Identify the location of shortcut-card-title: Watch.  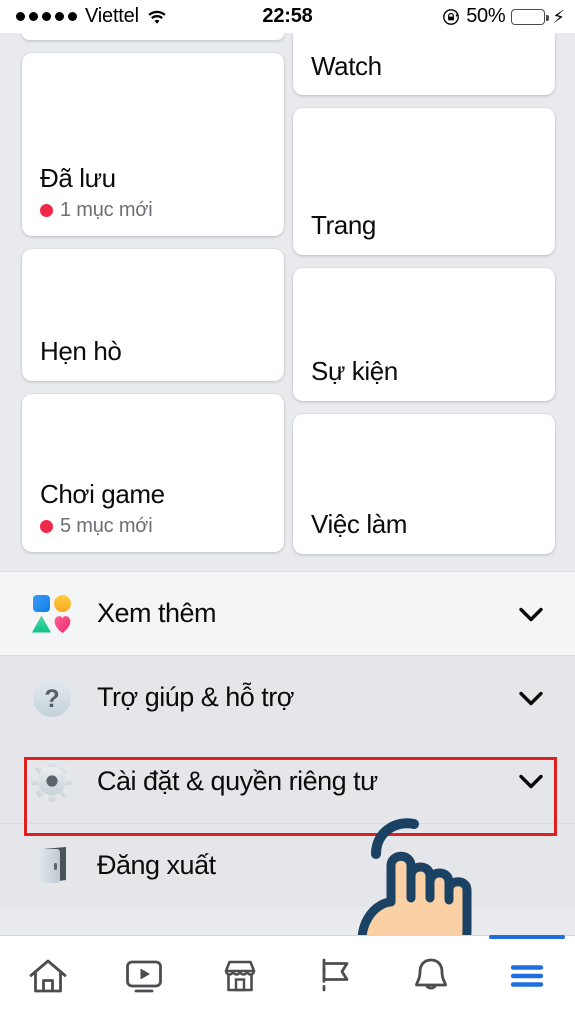
(346, 66).